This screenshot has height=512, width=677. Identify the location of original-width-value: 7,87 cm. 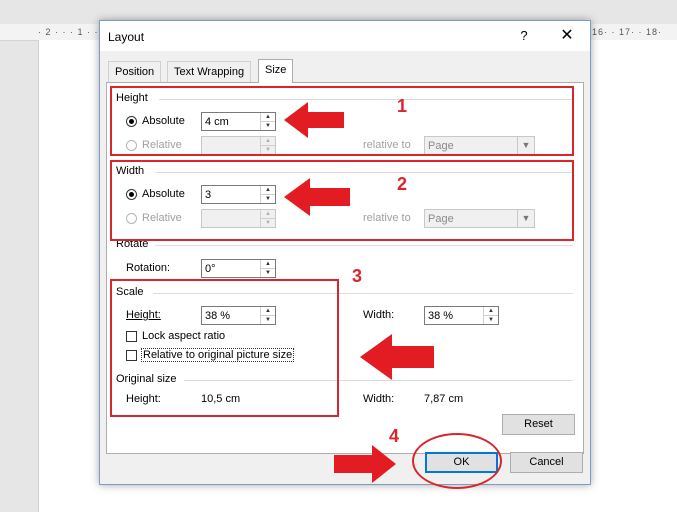
(444, 399).